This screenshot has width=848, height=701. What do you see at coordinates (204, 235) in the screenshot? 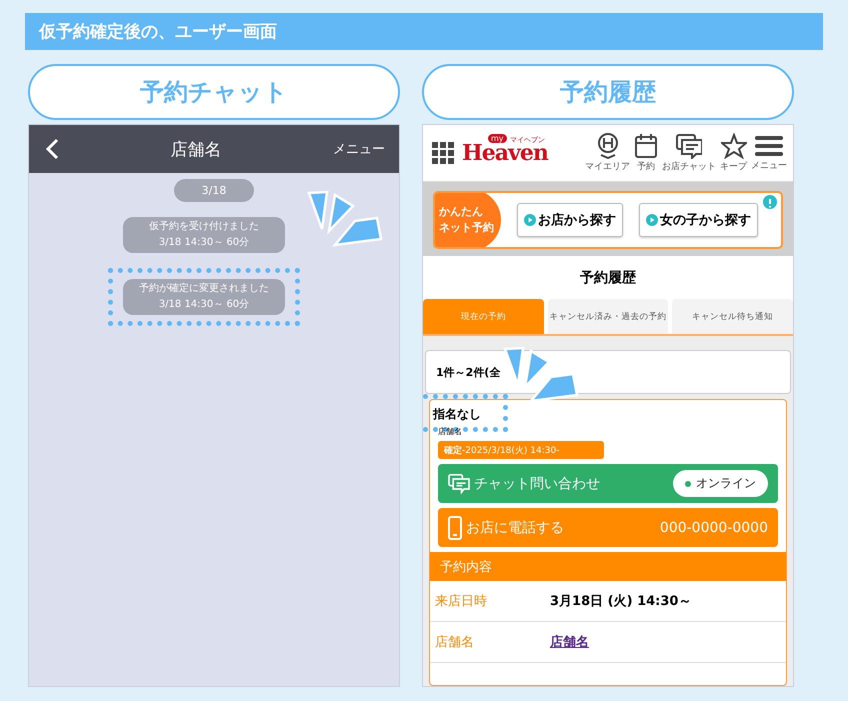
I see `message-bubble: 仮予約を受け付けました 3/18 14:30～ 60分` at bounding box center [204, 235].